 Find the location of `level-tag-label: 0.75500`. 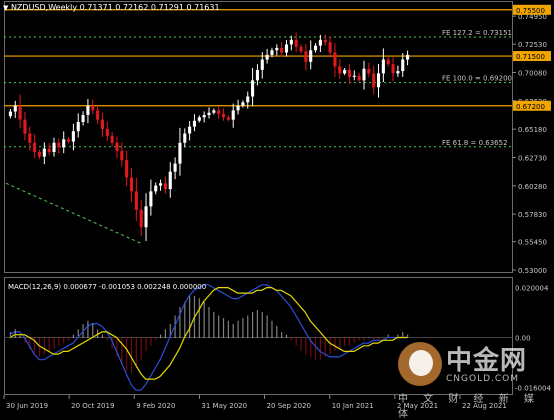

level-tag-label: 0.75500 is located at coordinates (530, 11).